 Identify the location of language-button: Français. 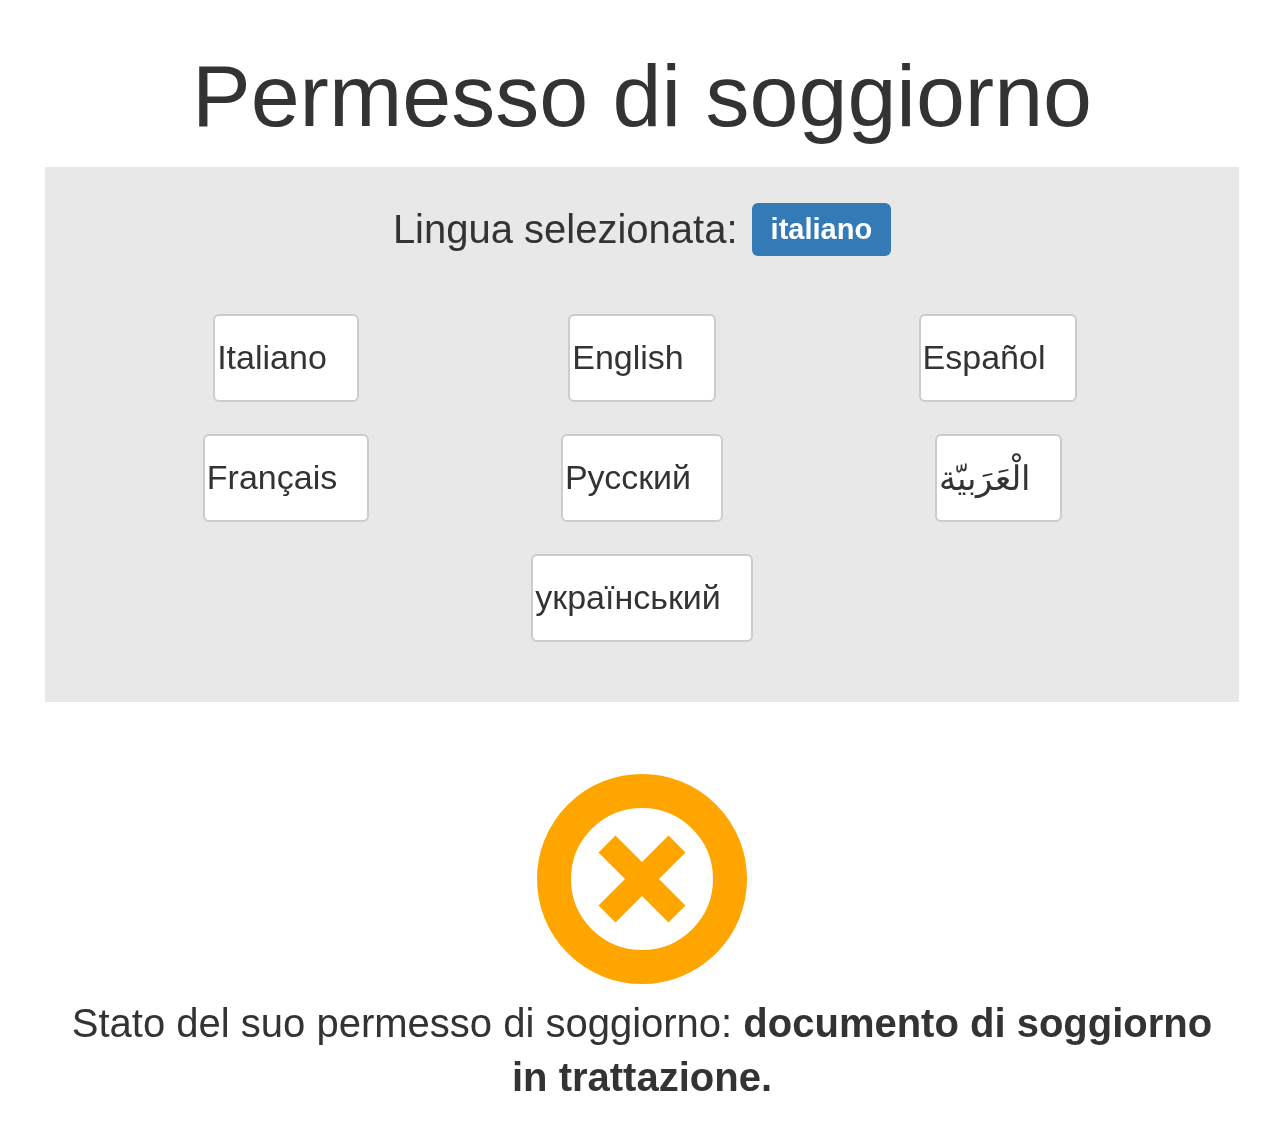
(286, 477).